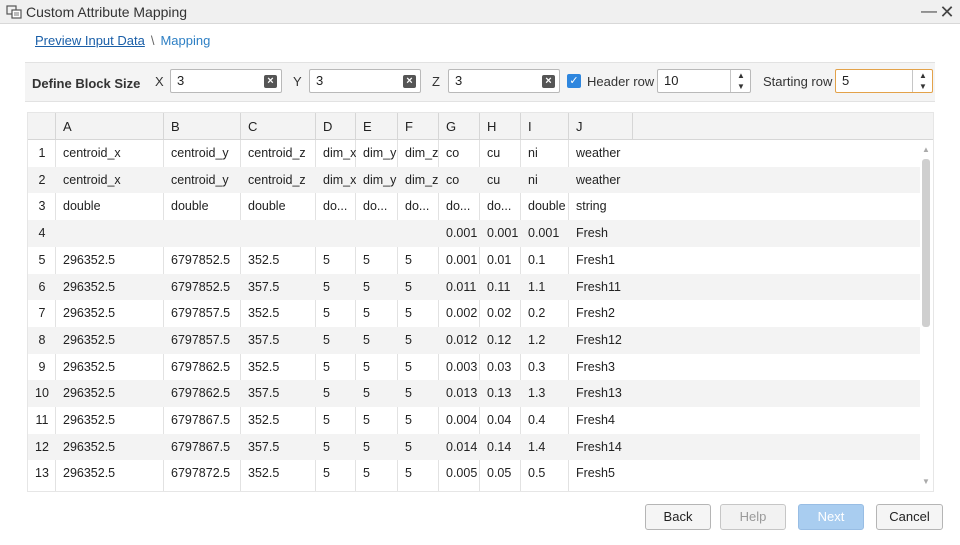 The width and height of the screenshot is (960, 545). What do you see at coordinates (678, 517) in the screenshot?
I see `back-button: Back` at bounding box center [678, 517].